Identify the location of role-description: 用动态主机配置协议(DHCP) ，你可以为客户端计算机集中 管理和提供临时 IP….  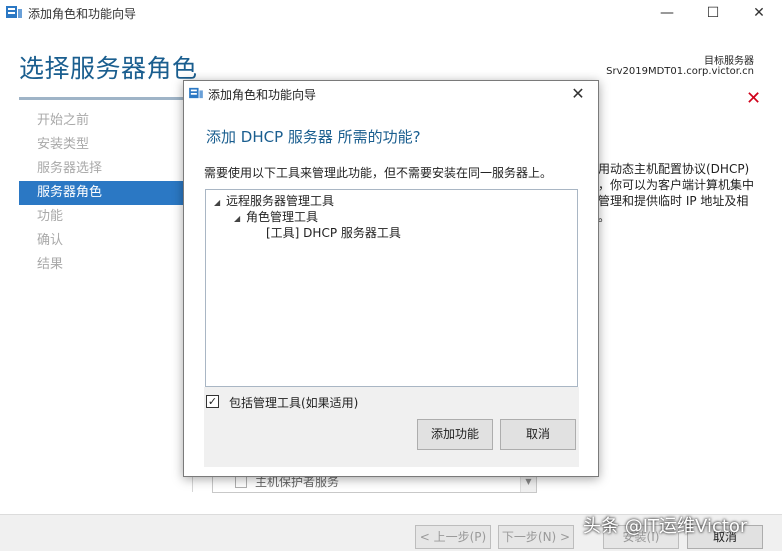
(690, 193).